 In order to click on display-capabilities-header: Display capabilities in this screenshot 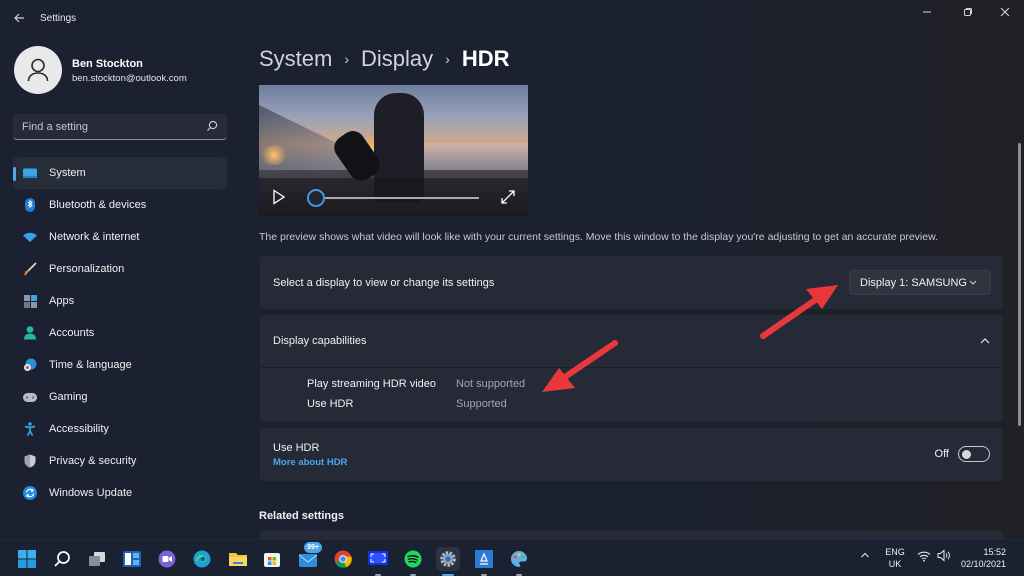, I will do `click(631, 341)`.